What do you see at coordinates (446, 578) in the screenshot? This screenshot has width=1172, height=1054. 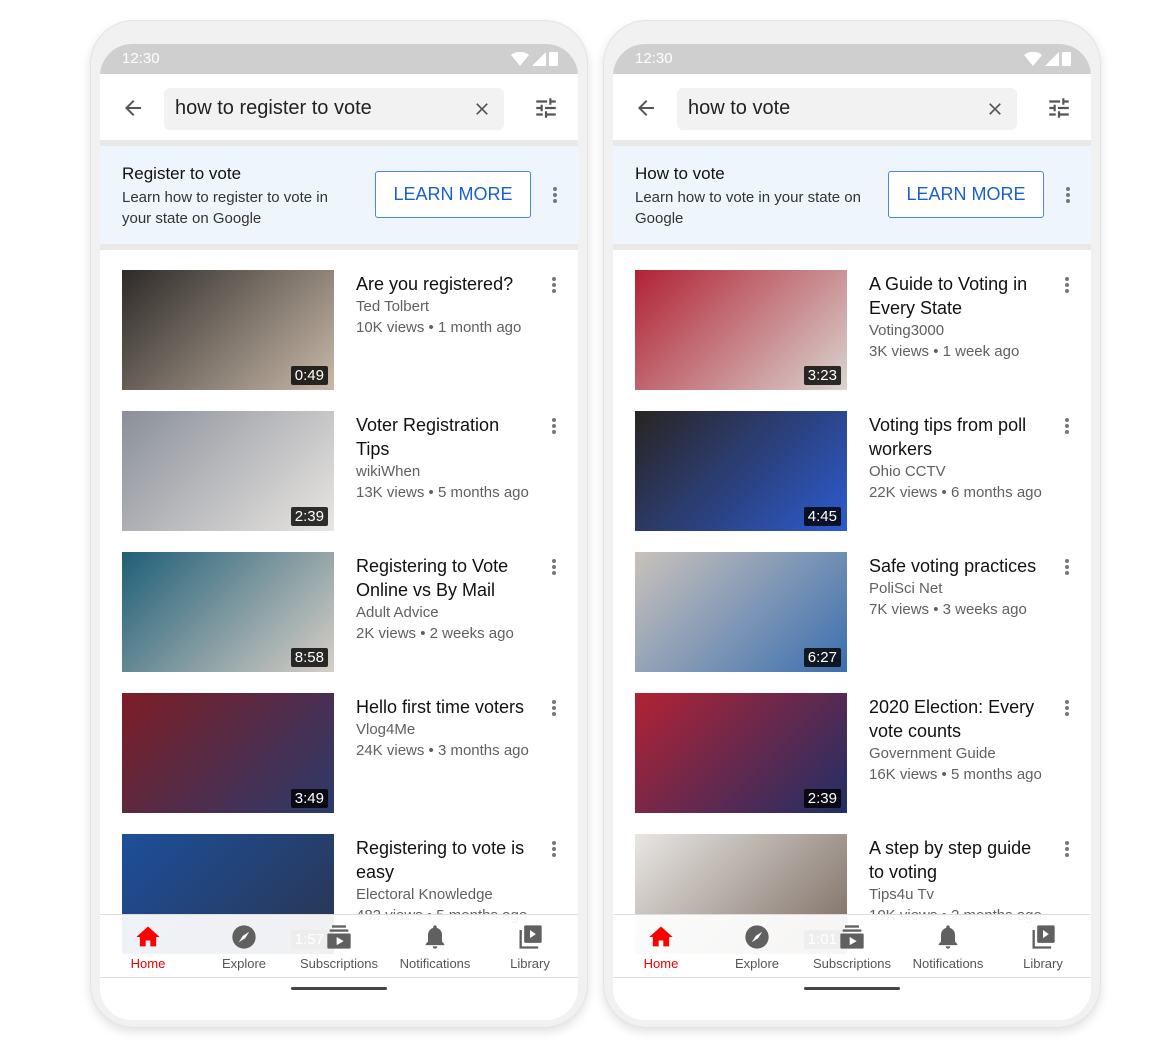 I see `video-title: Registering to Vote Online vs By Mail` at bounding box center [446, 578].